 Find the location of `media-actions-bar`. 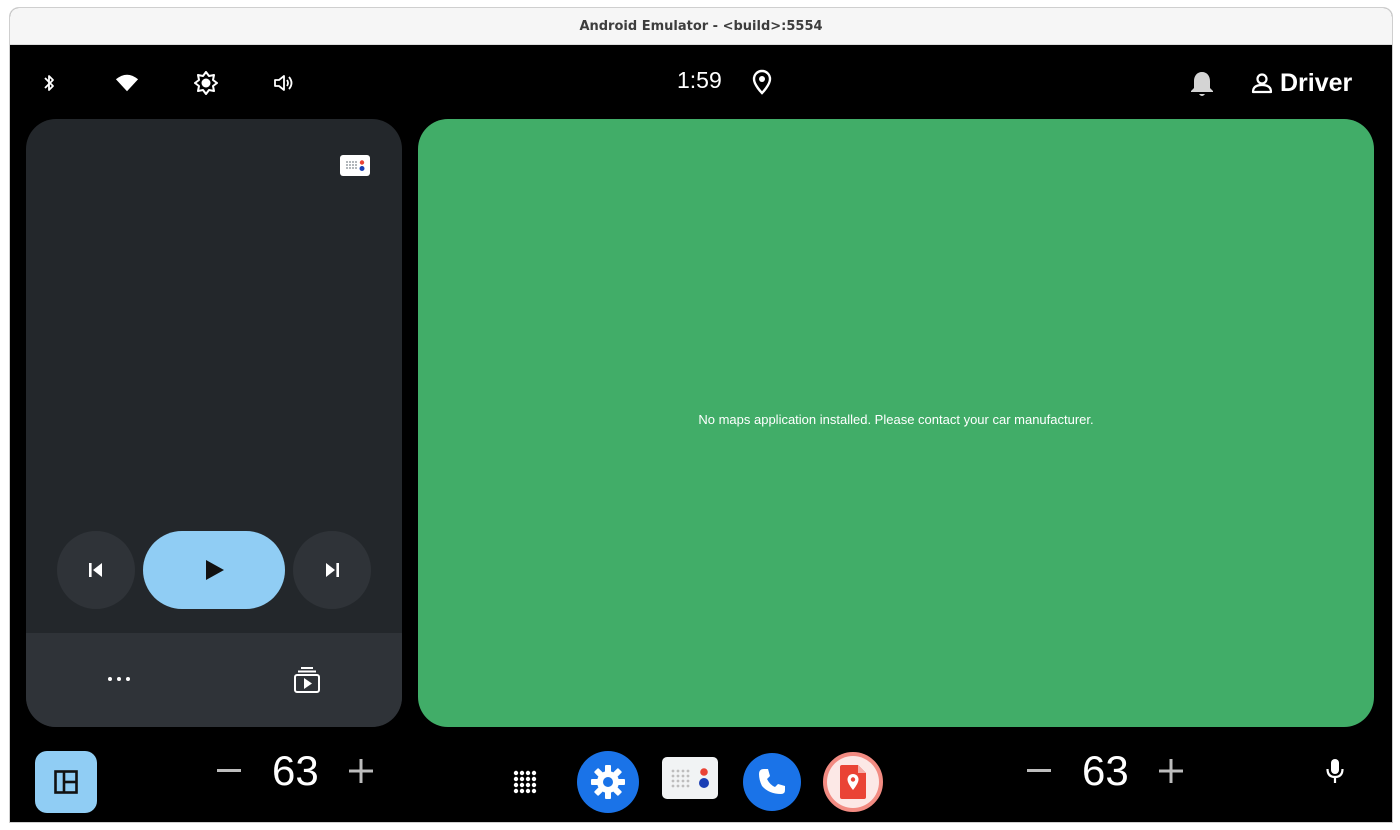

media-actions-bar is located at coordinates (214, 680).